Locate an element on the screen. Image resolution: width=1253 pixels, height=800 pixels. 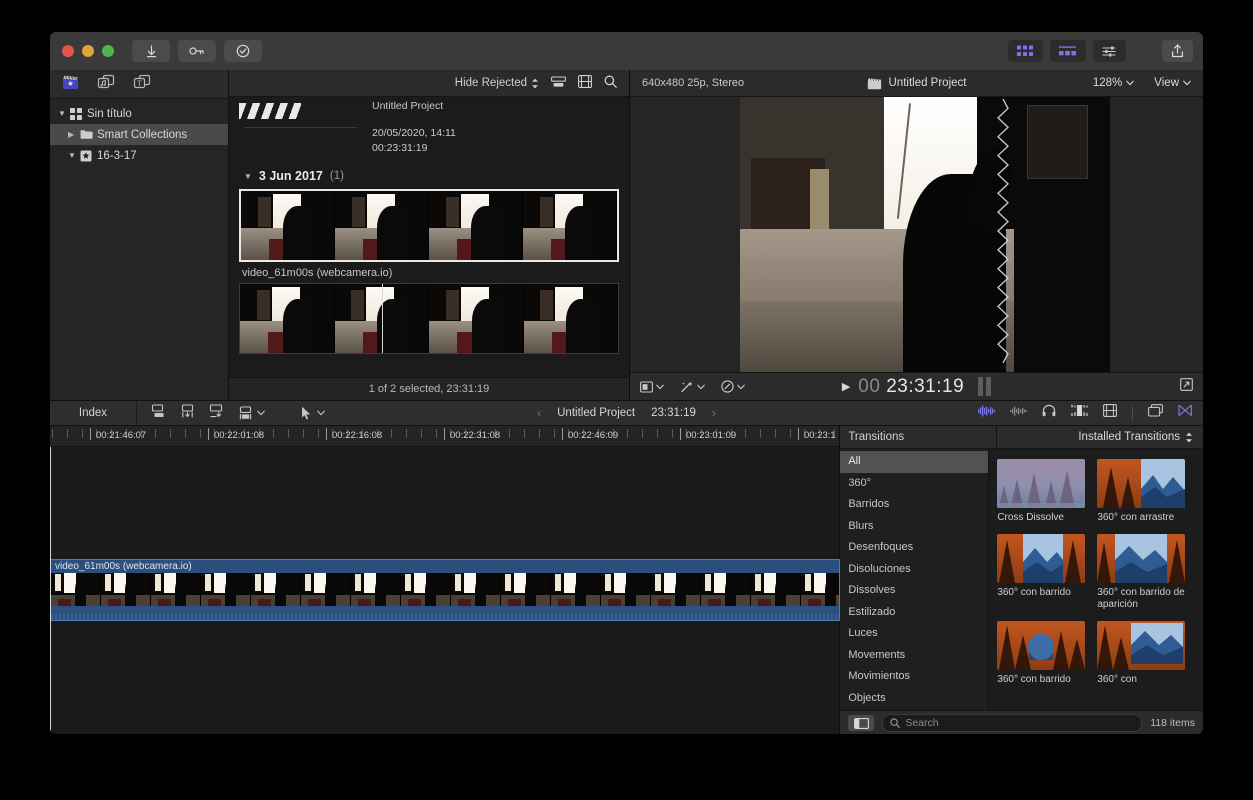
transition-item: Cross Dissolve is located at coordinates (1041, 491).